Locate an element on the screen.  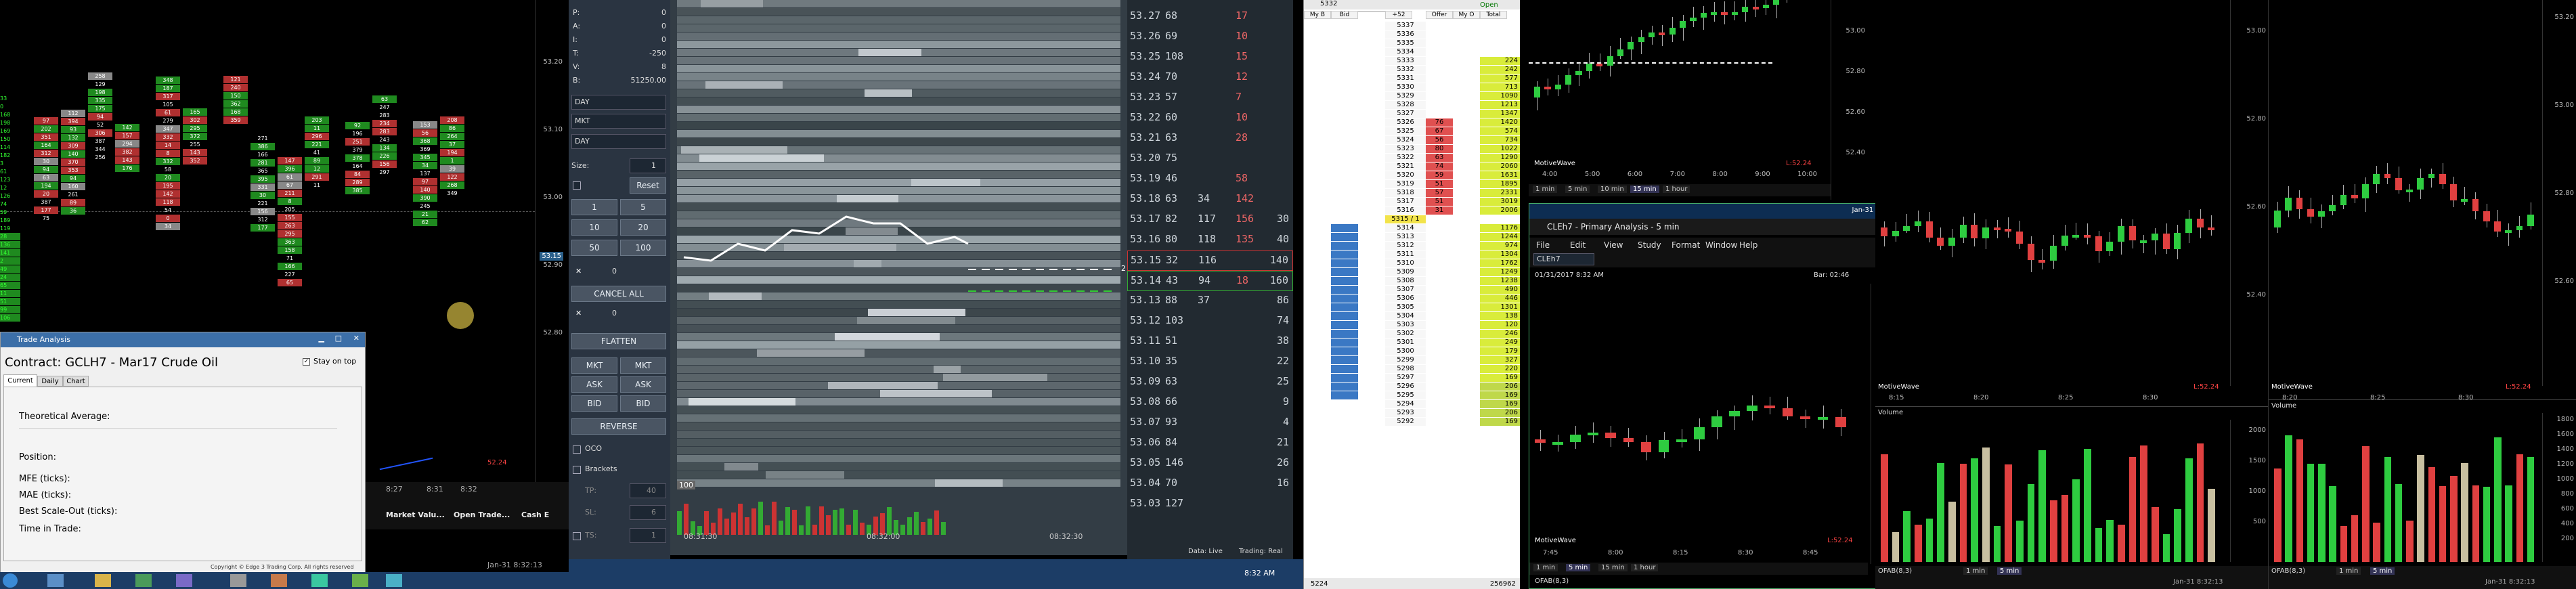
sl-input: 6 is located at coordinates (648, 512).